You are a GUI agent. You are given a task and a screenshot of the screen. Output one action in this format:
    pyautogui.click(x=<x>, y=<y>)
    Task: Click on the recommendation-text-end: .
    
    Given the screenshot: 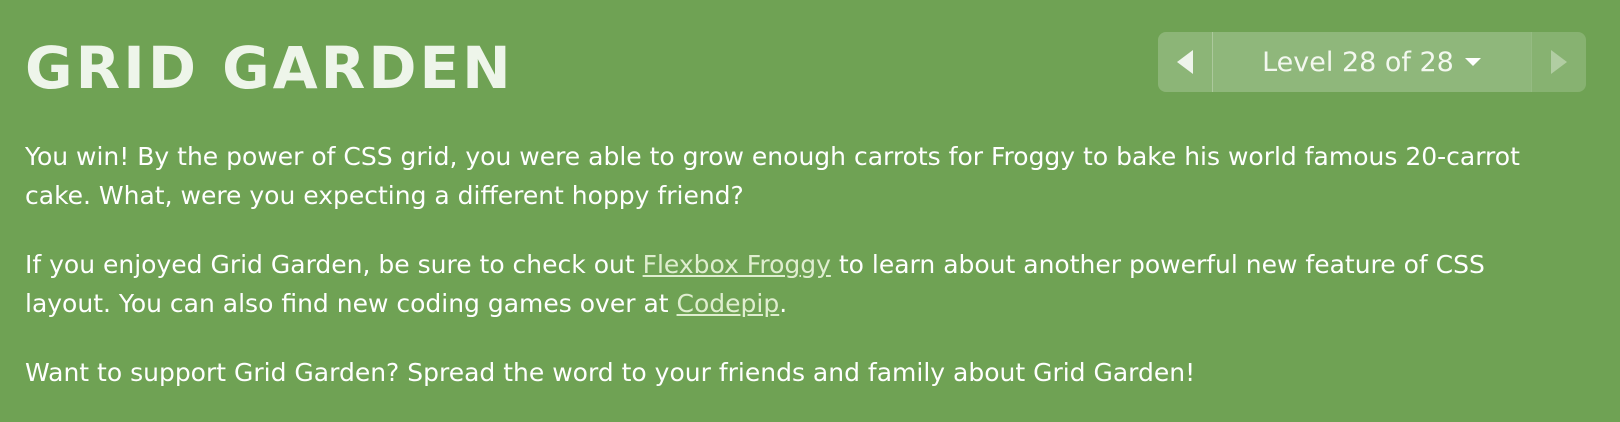 What is the action you would take?
    pyautogui.click(x=783, y=303)
    